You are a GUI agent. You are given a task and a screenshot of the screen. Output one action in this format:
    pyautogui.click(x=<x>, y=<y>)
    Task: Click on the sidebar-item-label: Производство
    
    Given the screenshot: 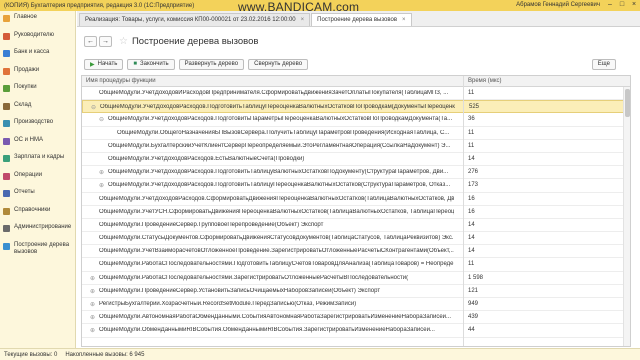 What is the action you would take?
    pyautogui.click(x=34, y=122)
    